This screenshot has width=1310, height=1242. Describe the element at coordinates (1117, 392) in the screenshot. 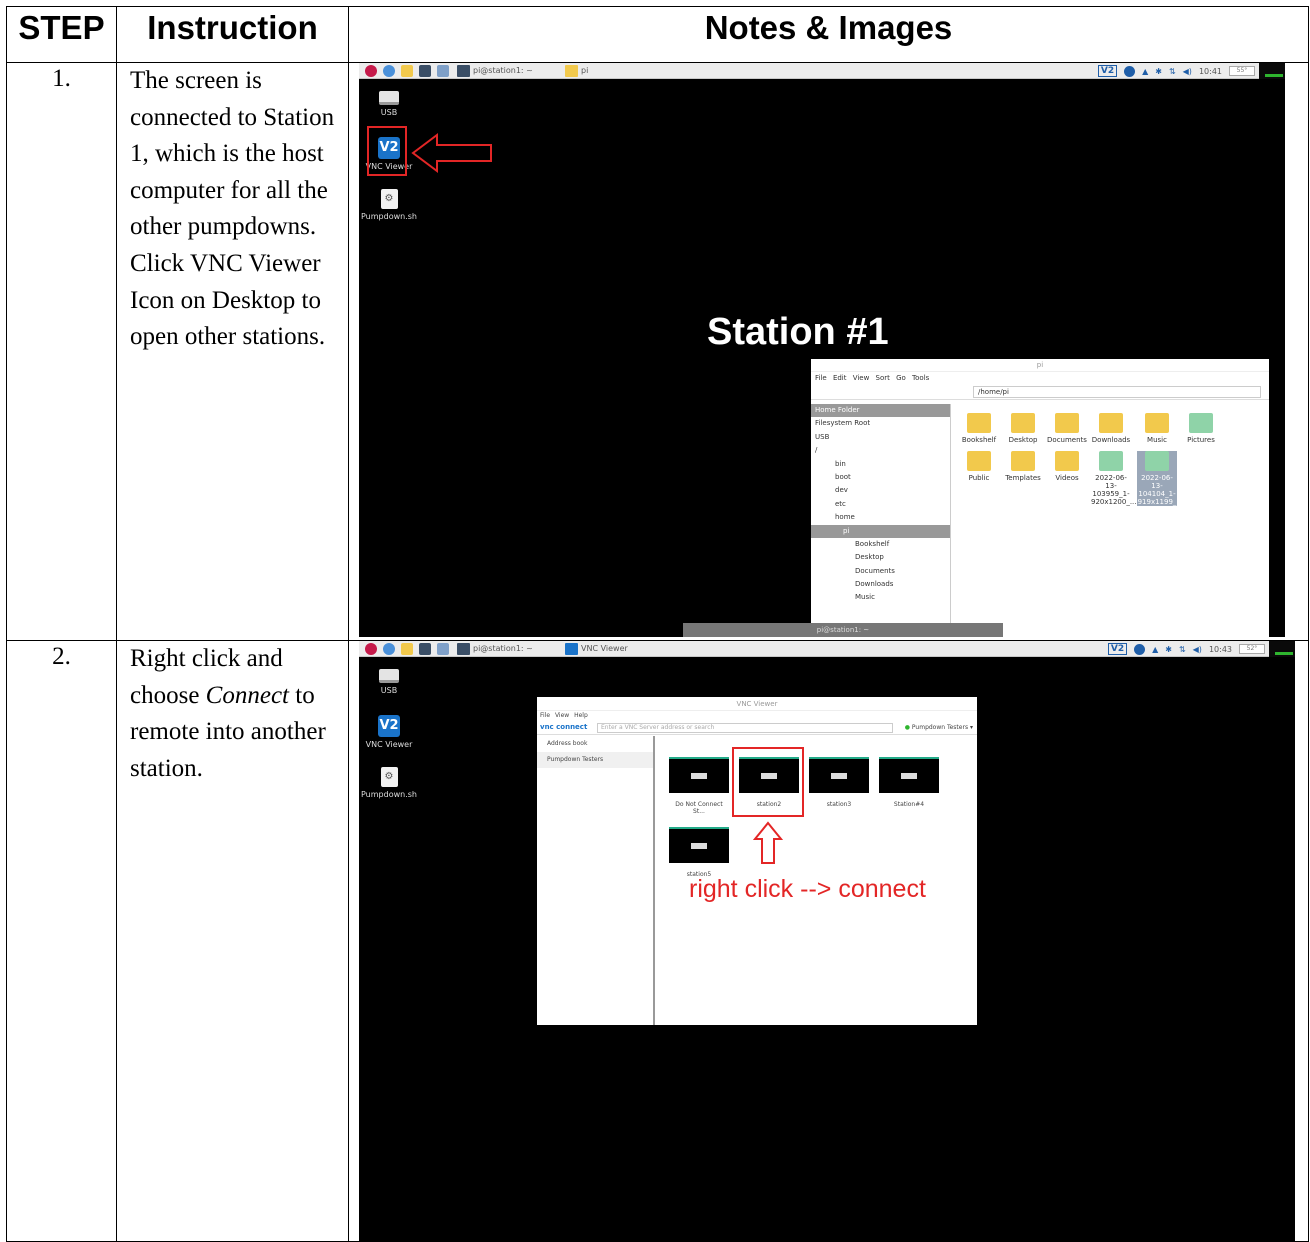

I see `path-input: /home/pi` at that location.